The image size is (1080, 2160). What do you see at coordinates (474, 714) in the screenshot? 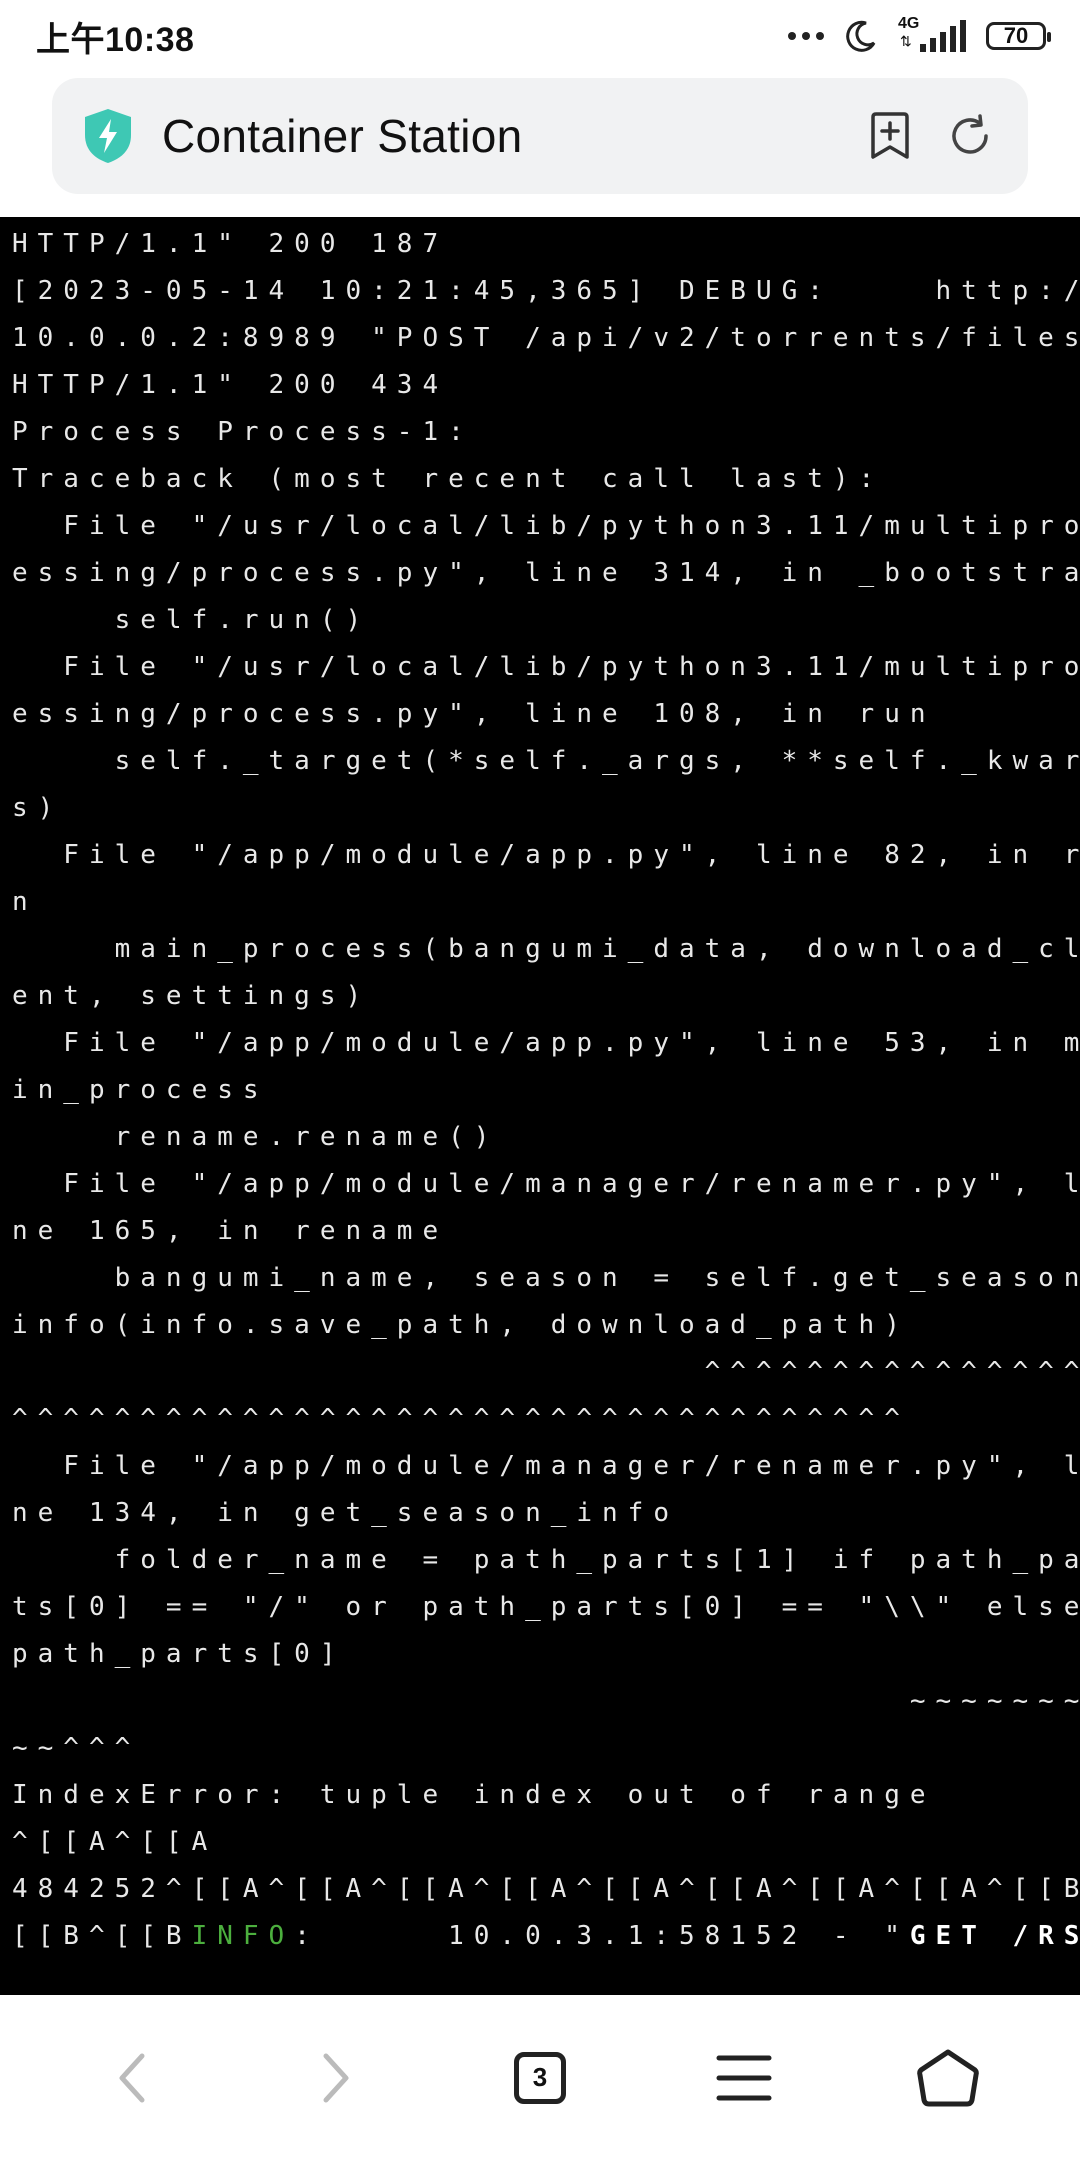
I see `log-line: essing/process.py", line 108, in run` at bounding box center [474, 714].